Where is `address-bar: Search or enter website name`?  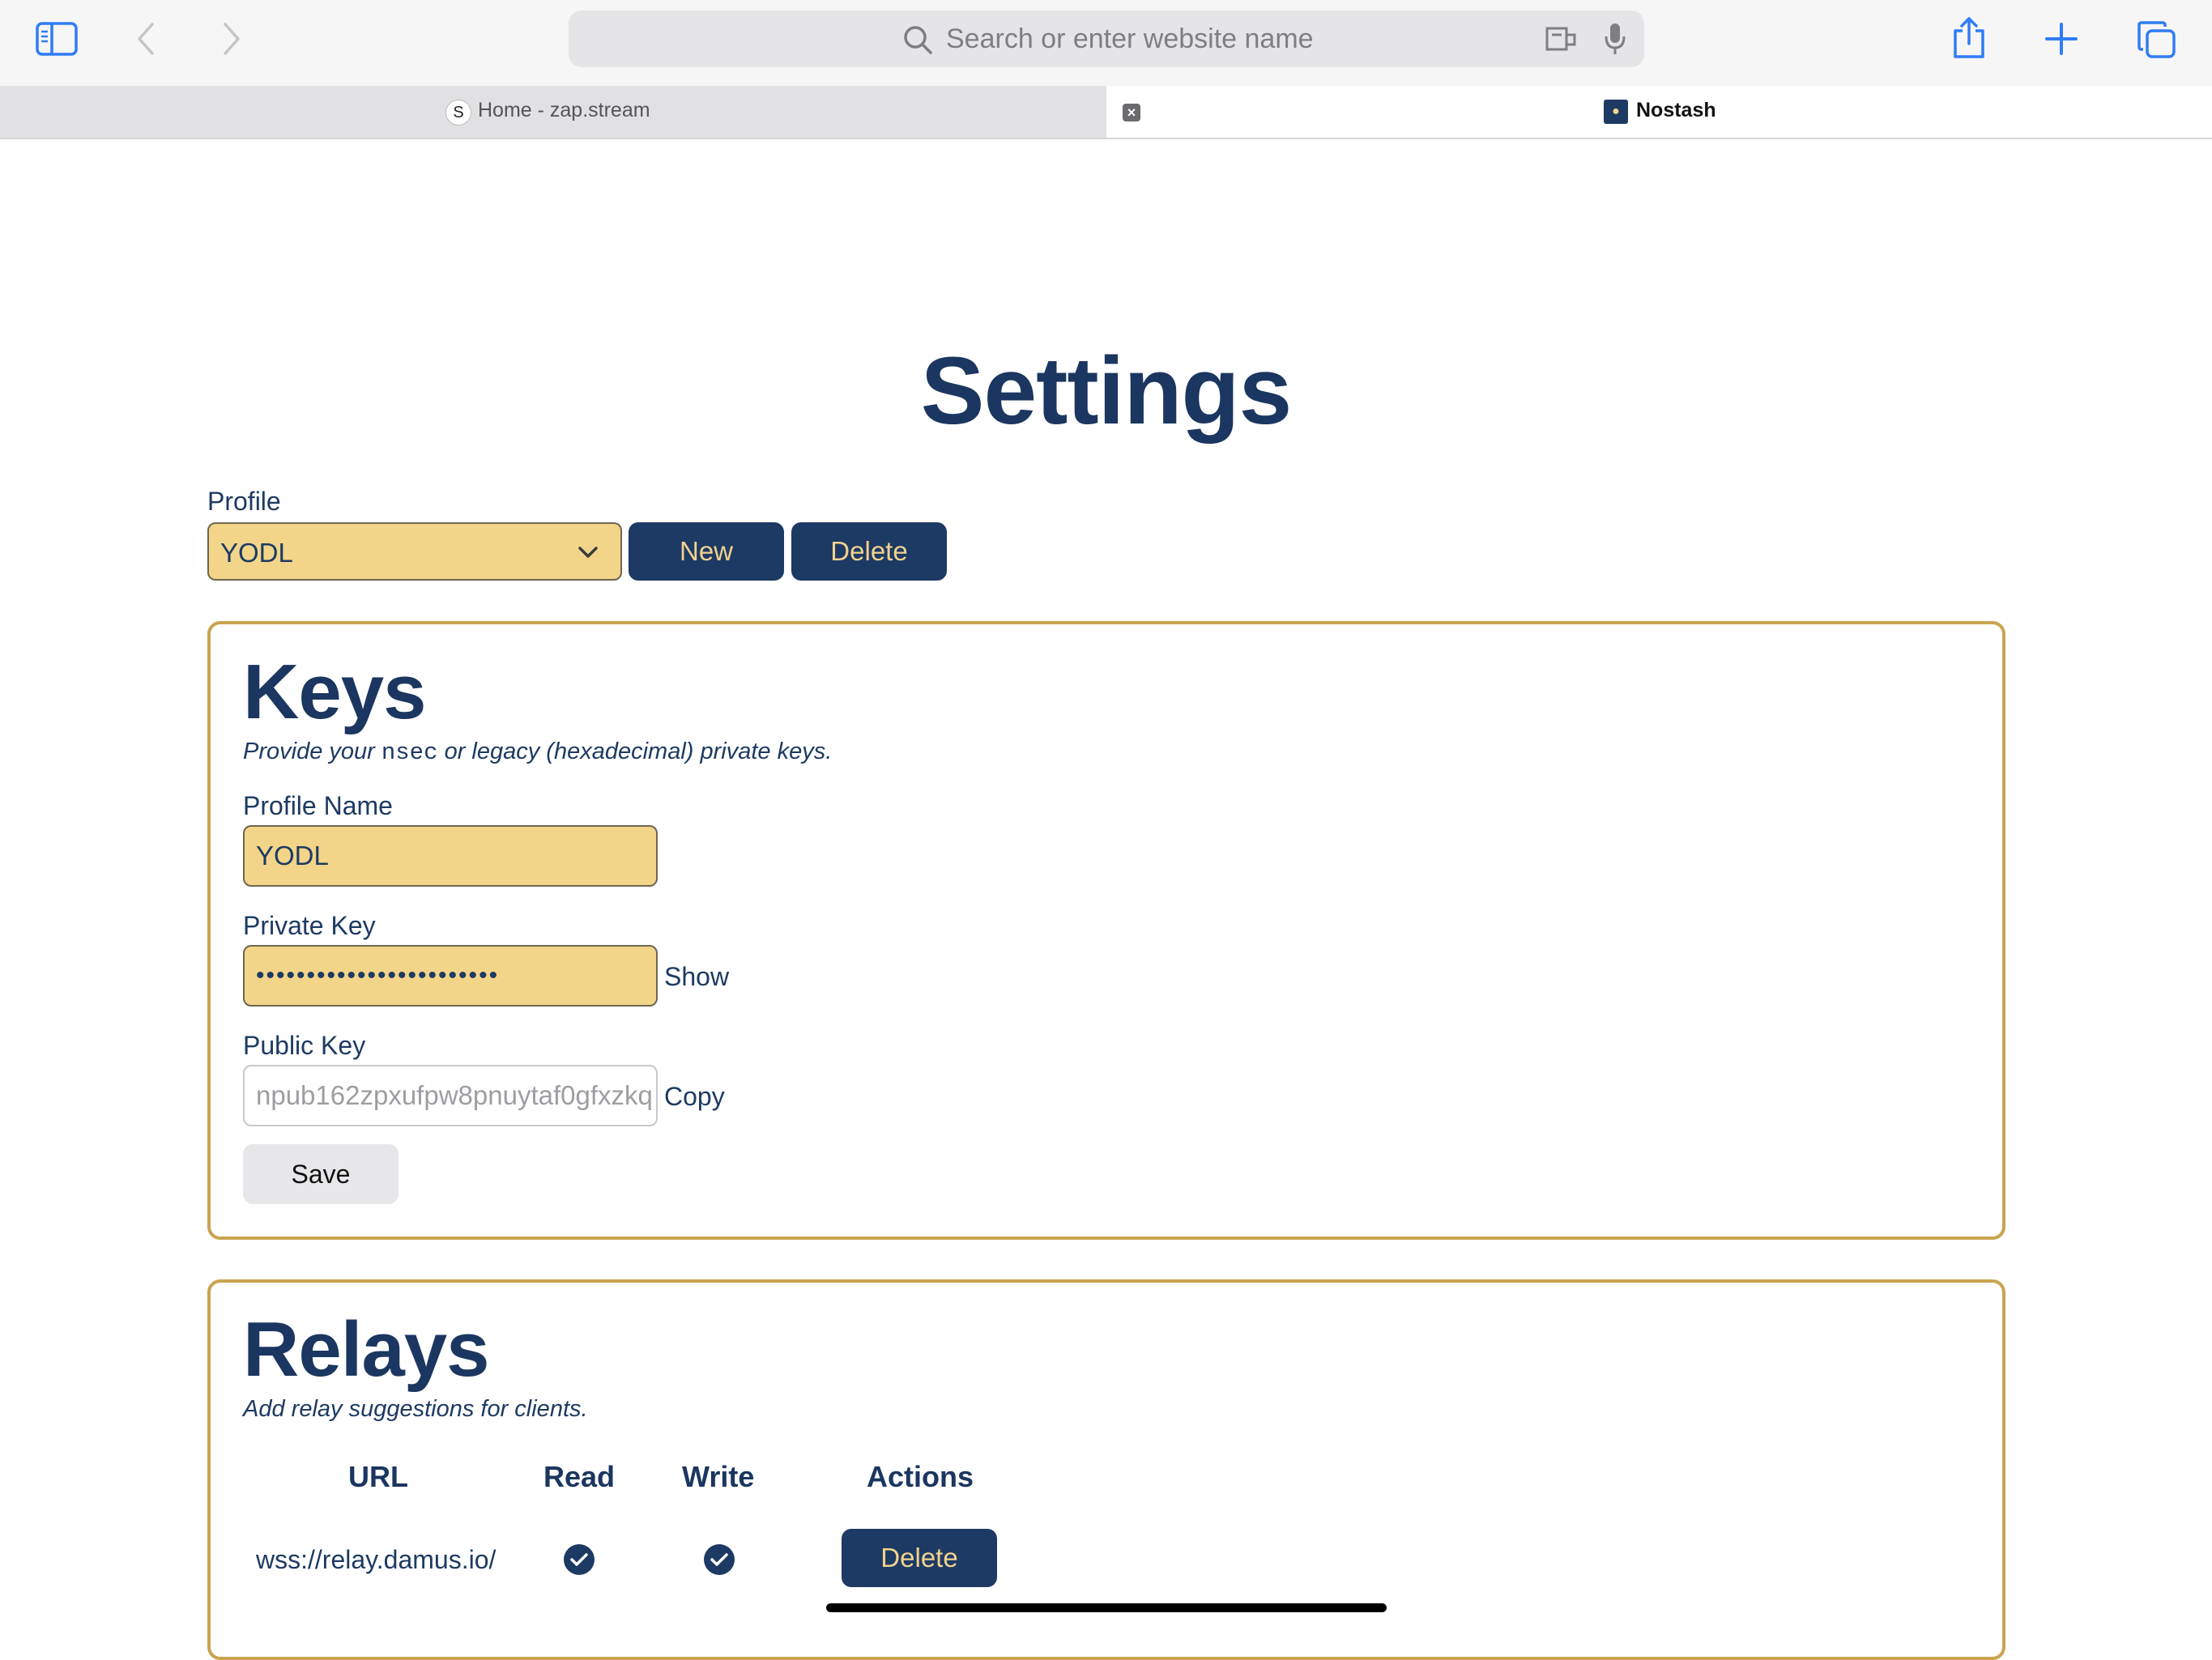
address-bar: Search or enter website name is located at coordinates (1106, 39).